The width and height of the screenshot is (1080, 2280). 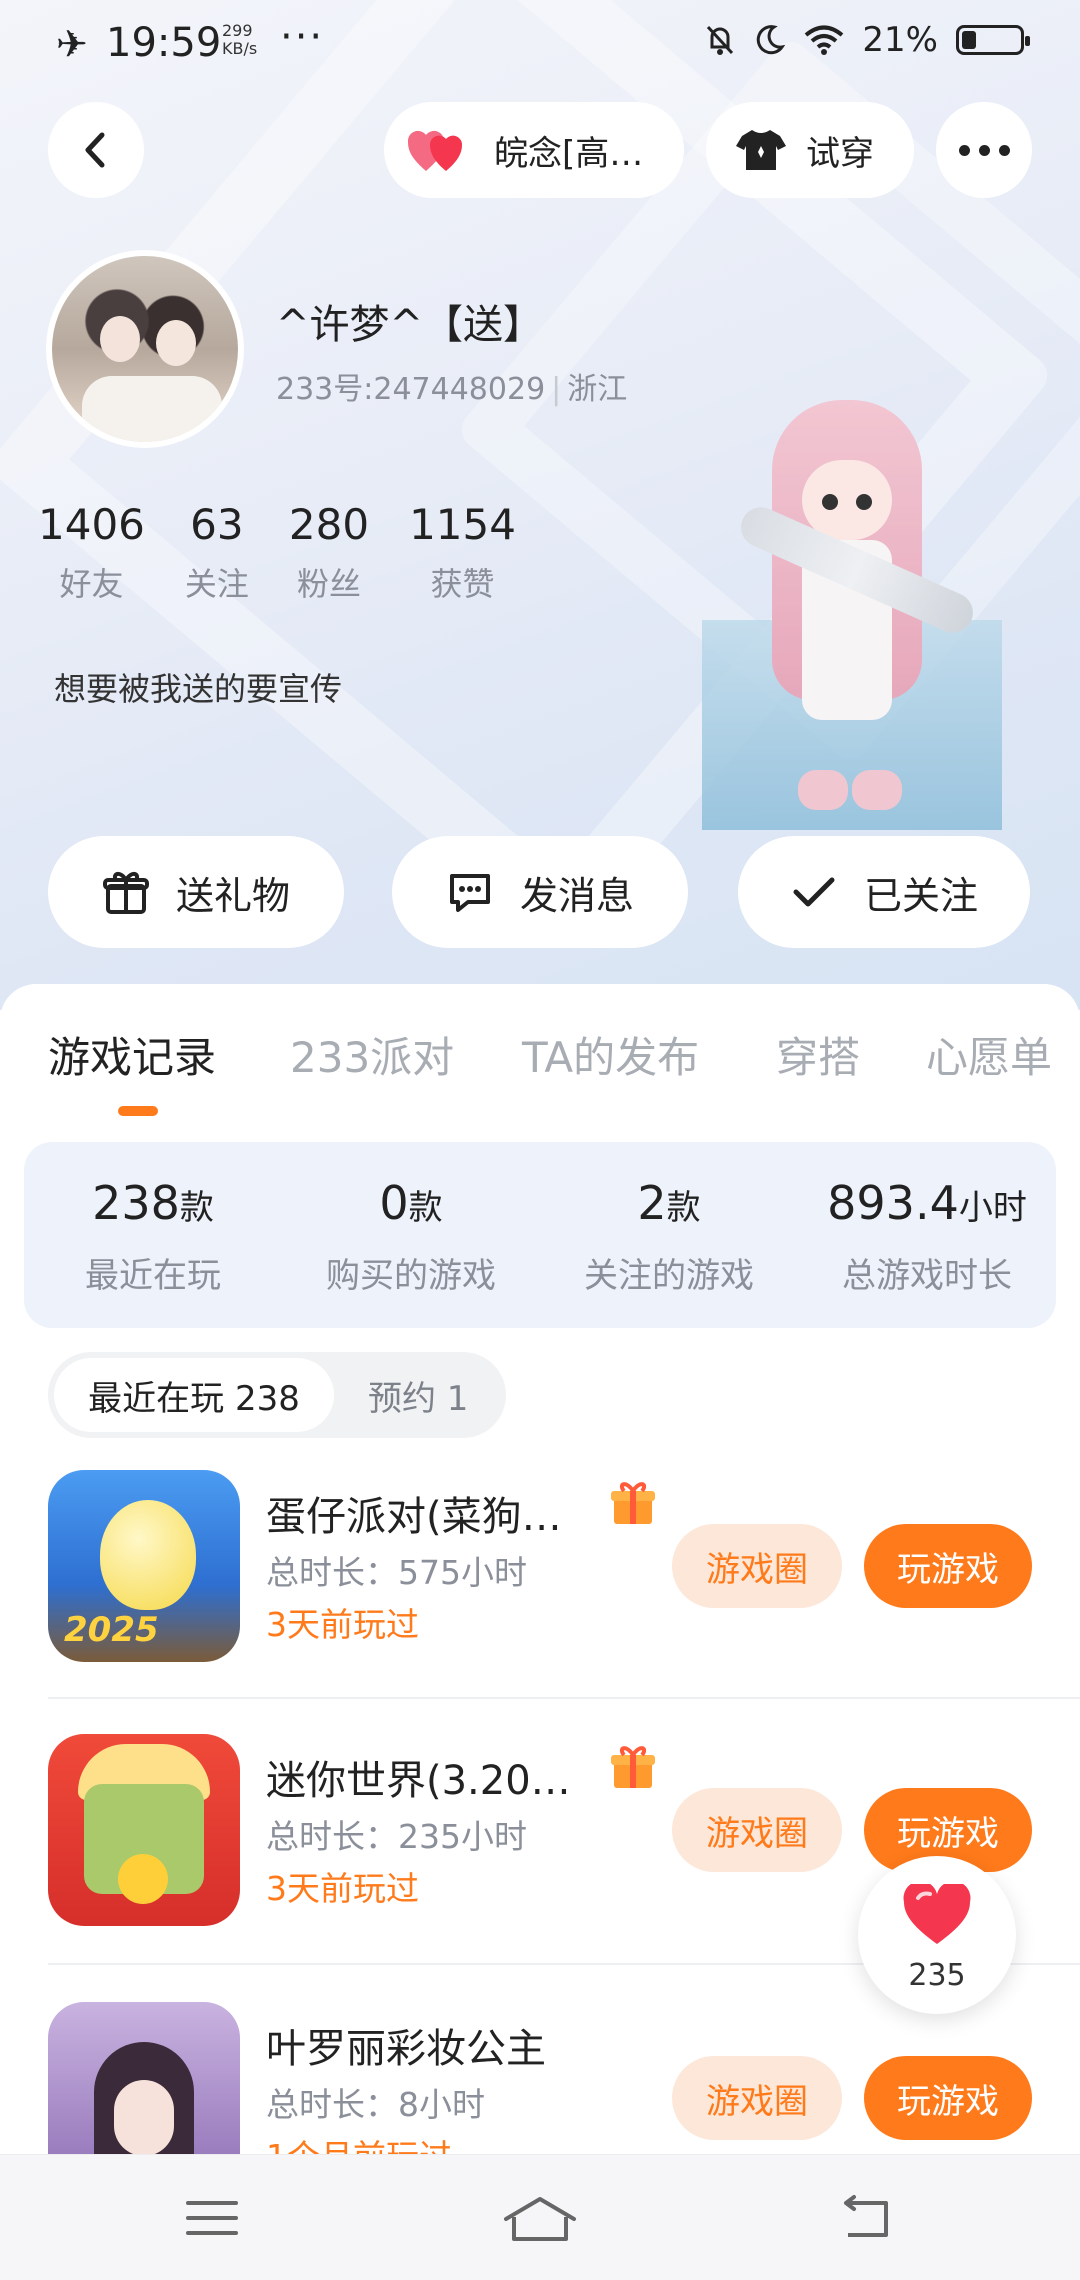 What do you see at coordinates (153, 1235) in the screenshot?
I see `summary-recent: 238款 最近在玩` at bounding box center [153, 1235].